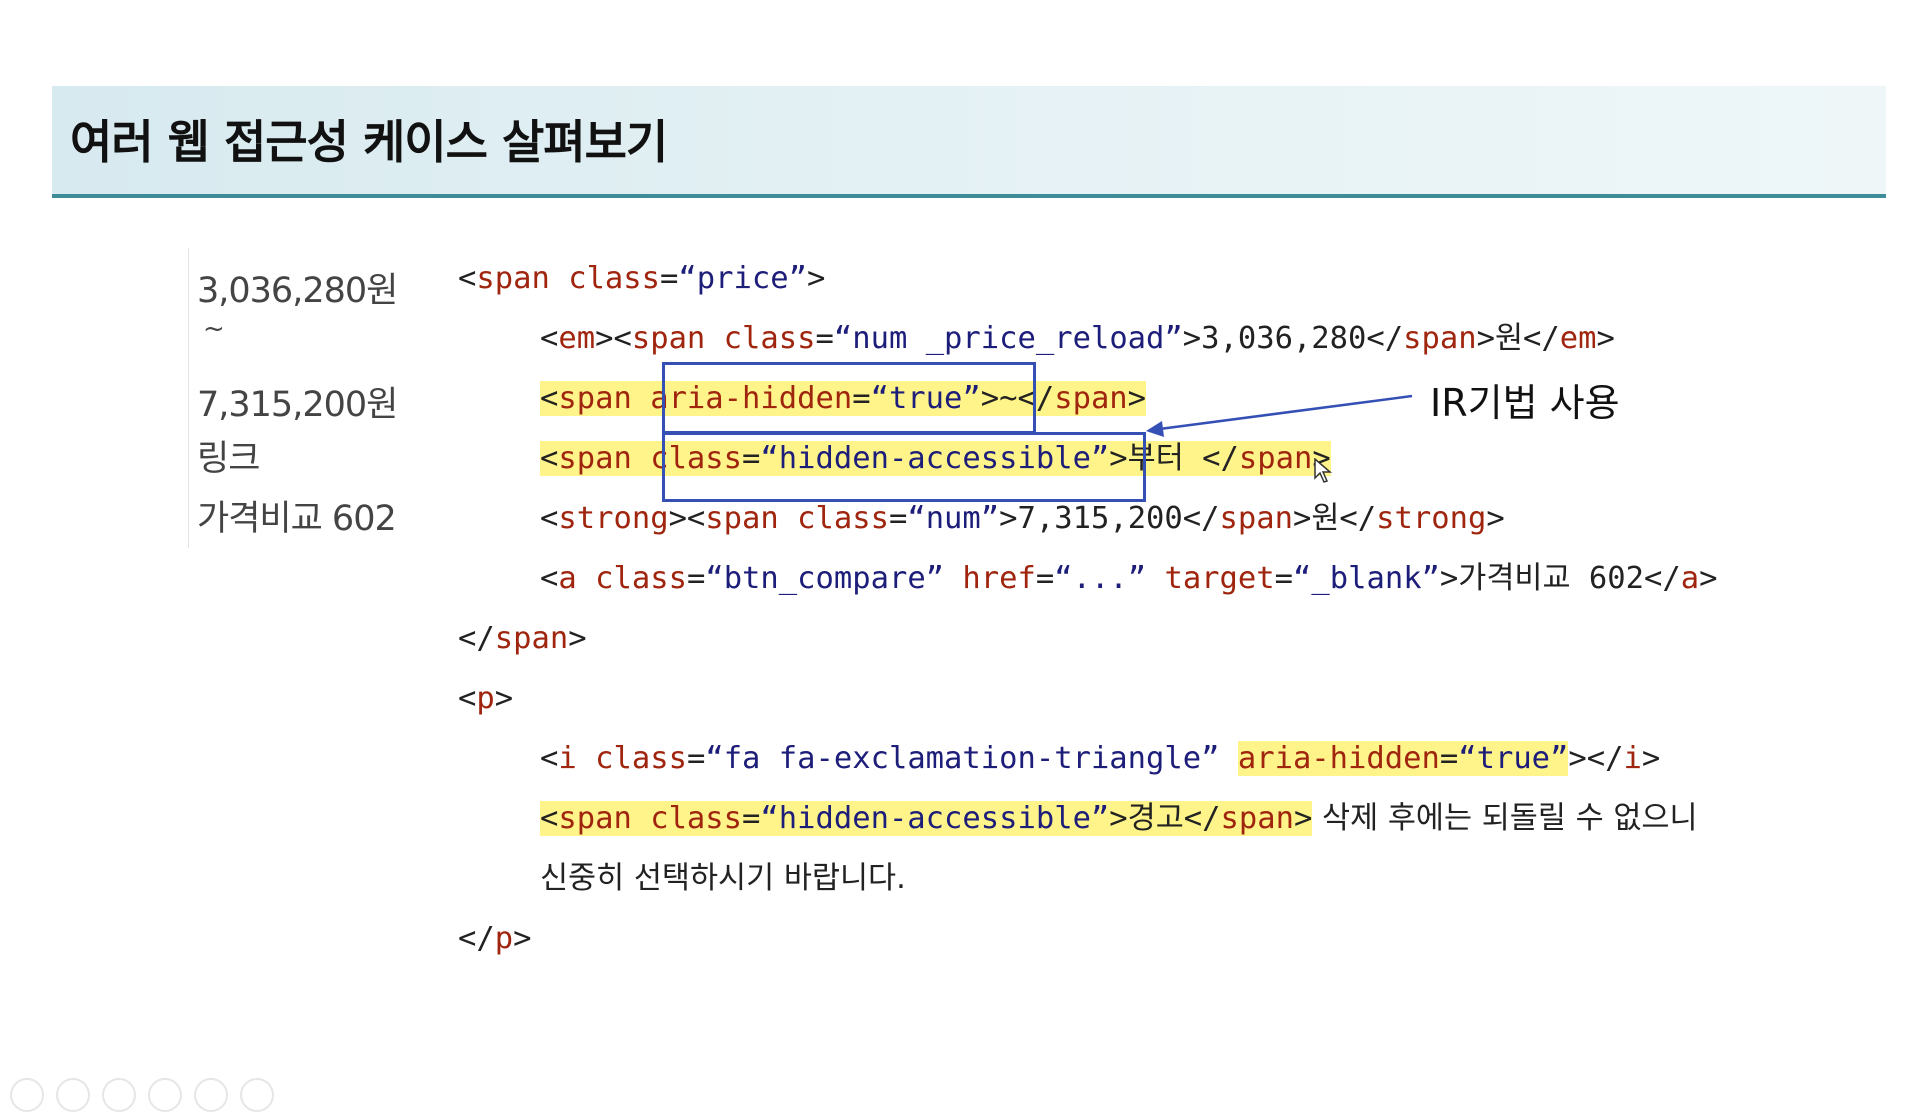 This screenshot has height=1112, width=1912. I want to click on annotation-arrow, so click(1279, 415).